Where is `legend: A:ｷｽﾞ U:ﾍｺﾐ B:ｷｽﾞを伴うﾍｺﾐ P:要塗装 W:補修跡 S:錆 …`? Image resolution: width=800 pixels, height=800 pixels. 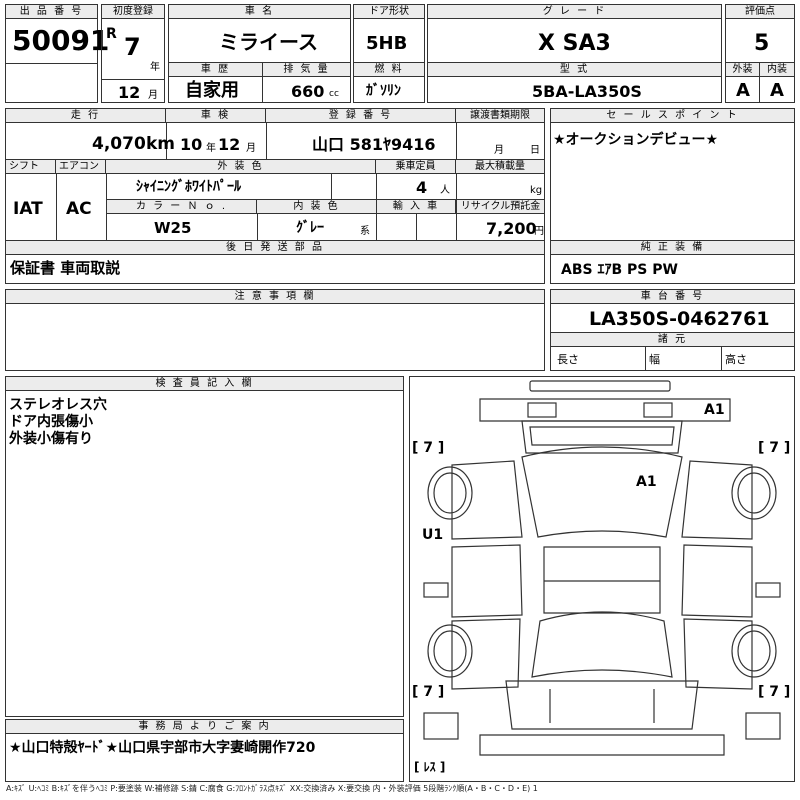
legend: A:ｷｽﾞ U:ﾍｺﾐ B:ｷｽﾞを伴うﾍｺﾐ P:要塗装 W:補修跡 S:錆 … is located at coordinates (272, 788).